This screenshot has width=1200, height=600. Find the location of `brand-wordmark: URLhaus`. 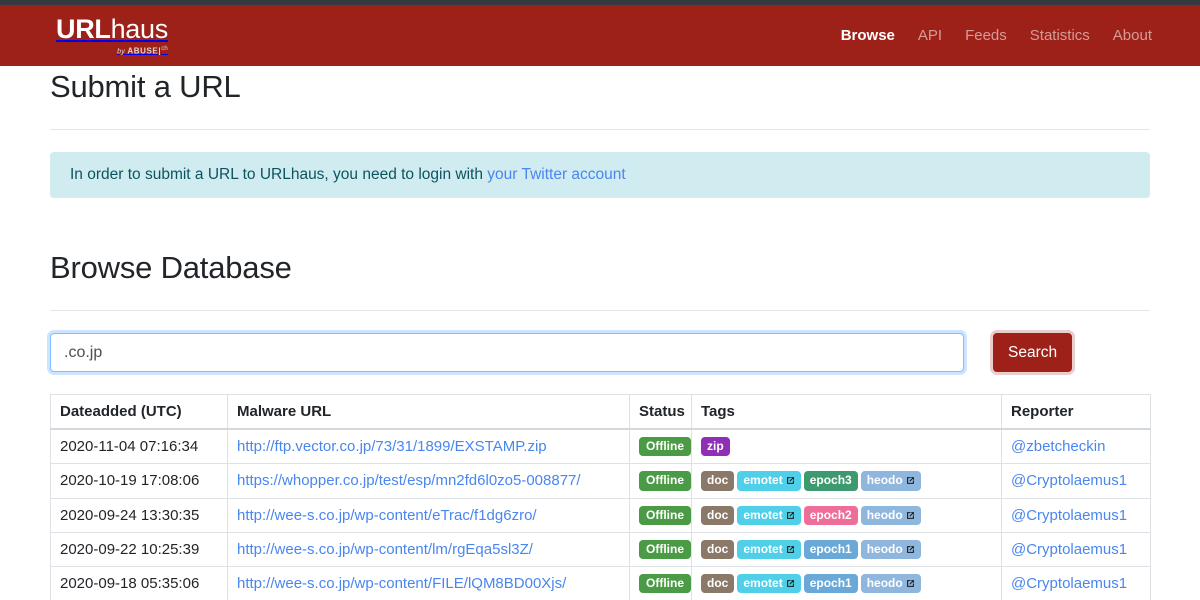

brand-wordmark: URLhaus is located at coordinates (112, 28).